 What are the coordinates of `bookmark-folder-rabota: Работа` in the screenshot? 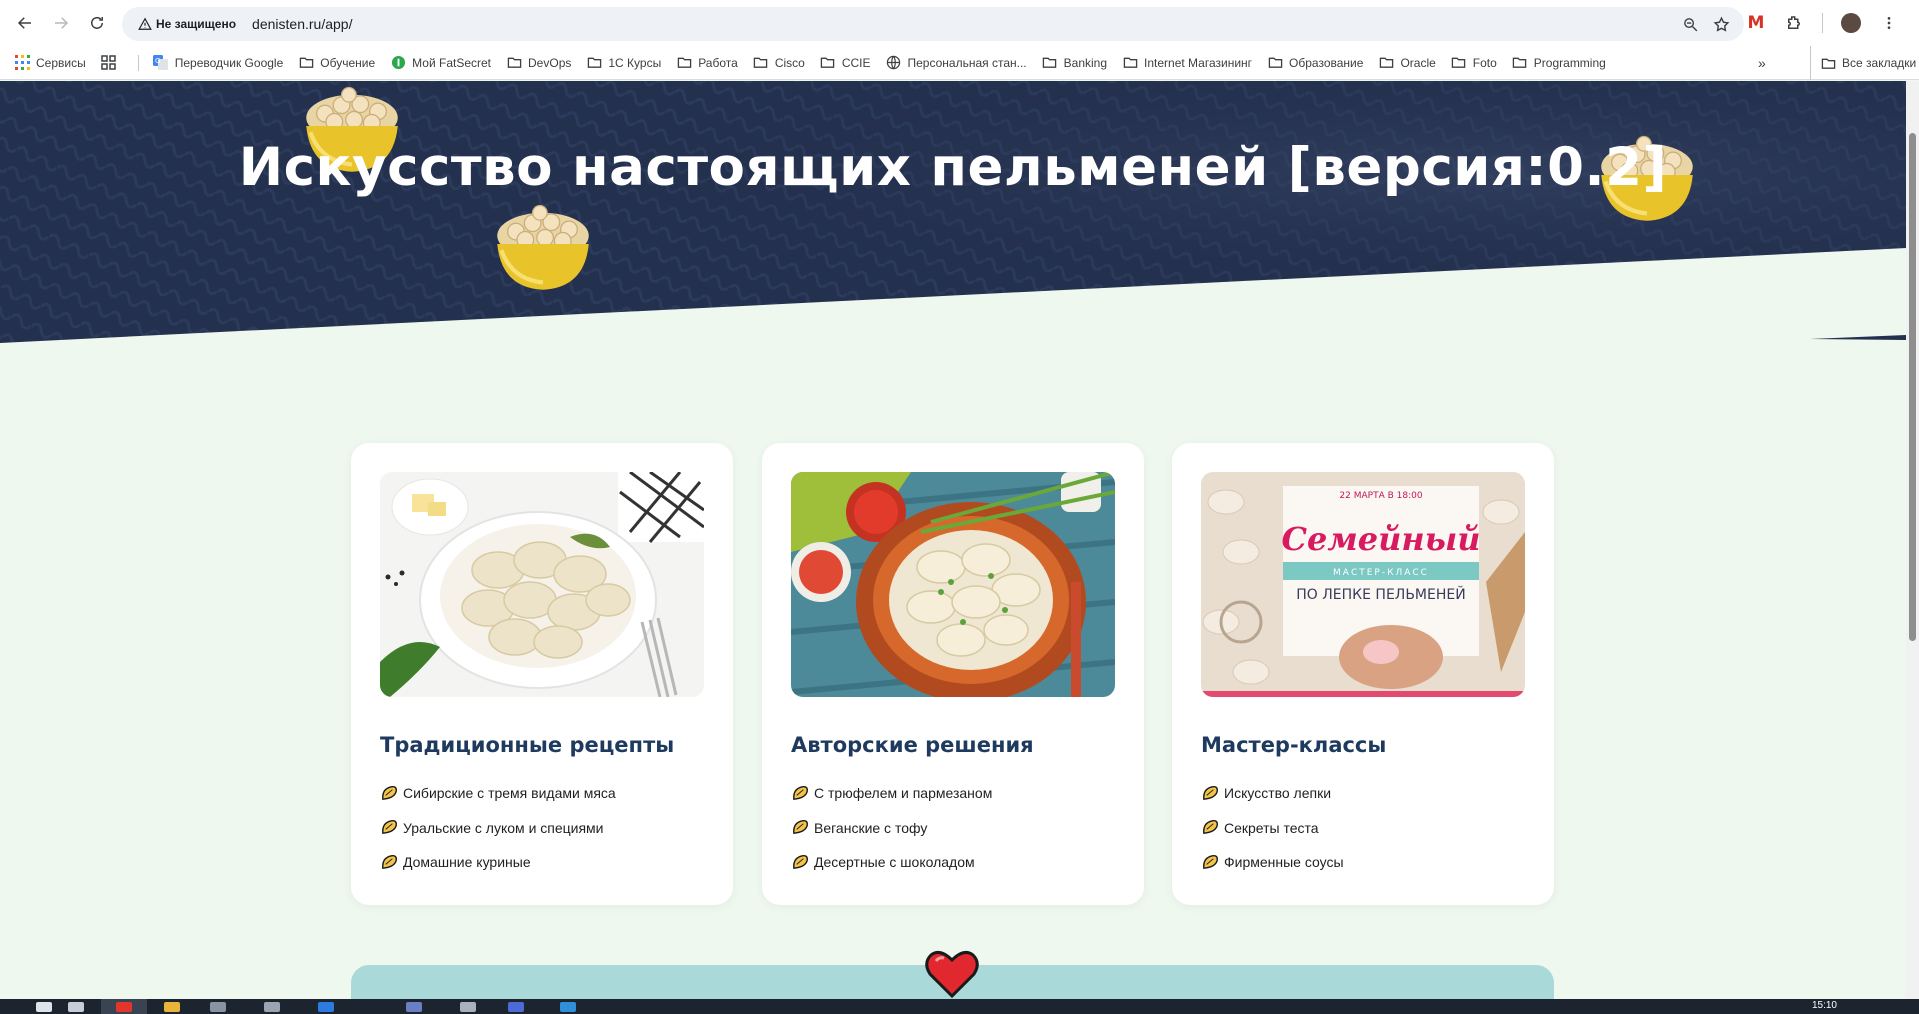 It's located at (707, 63).